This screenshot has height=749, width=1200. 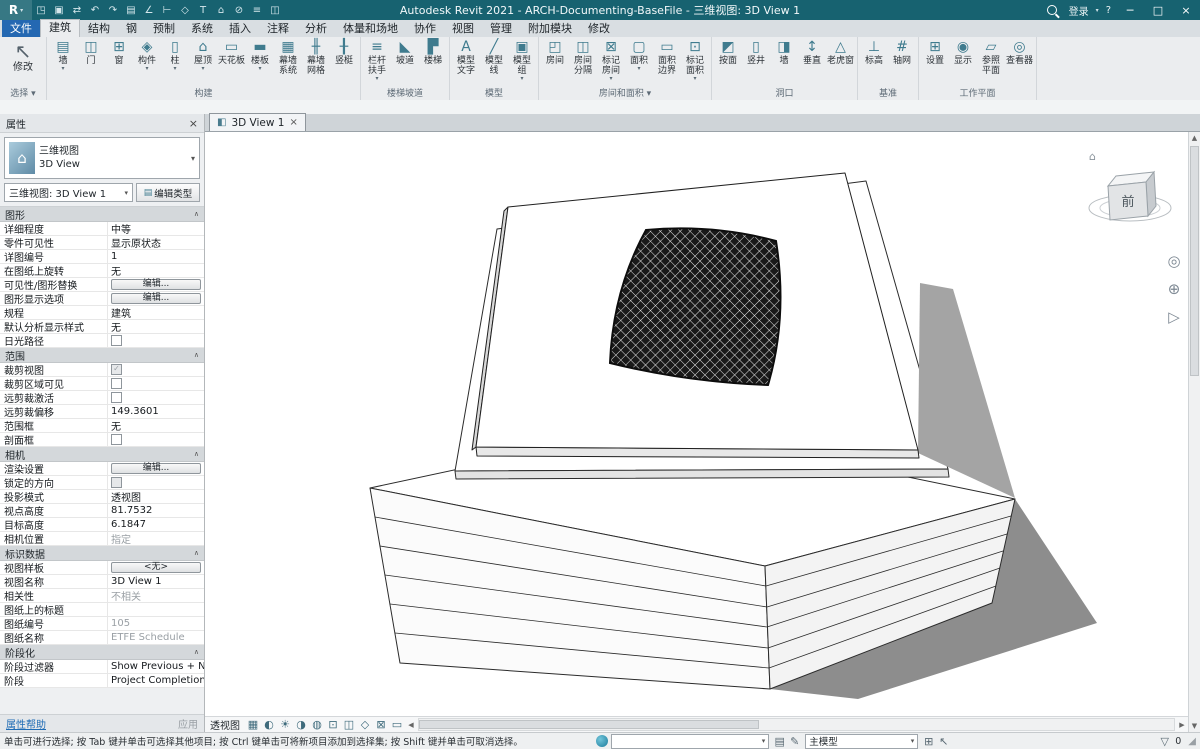 I want to click on scroll-left-icon: ◀, so click(x=411, y=725).